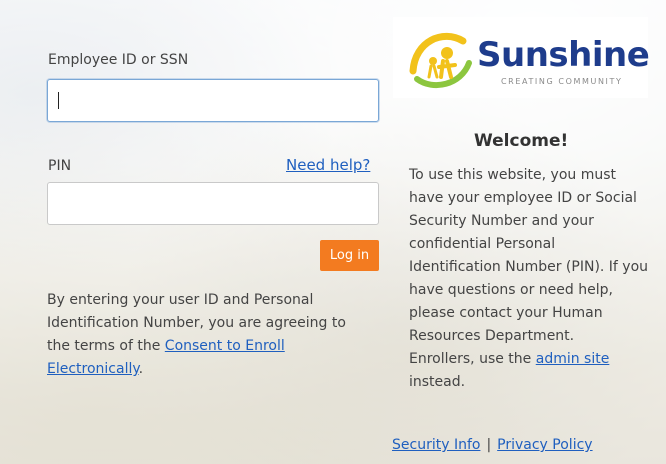  I want to click on employee-id-input, so click(213, 100).